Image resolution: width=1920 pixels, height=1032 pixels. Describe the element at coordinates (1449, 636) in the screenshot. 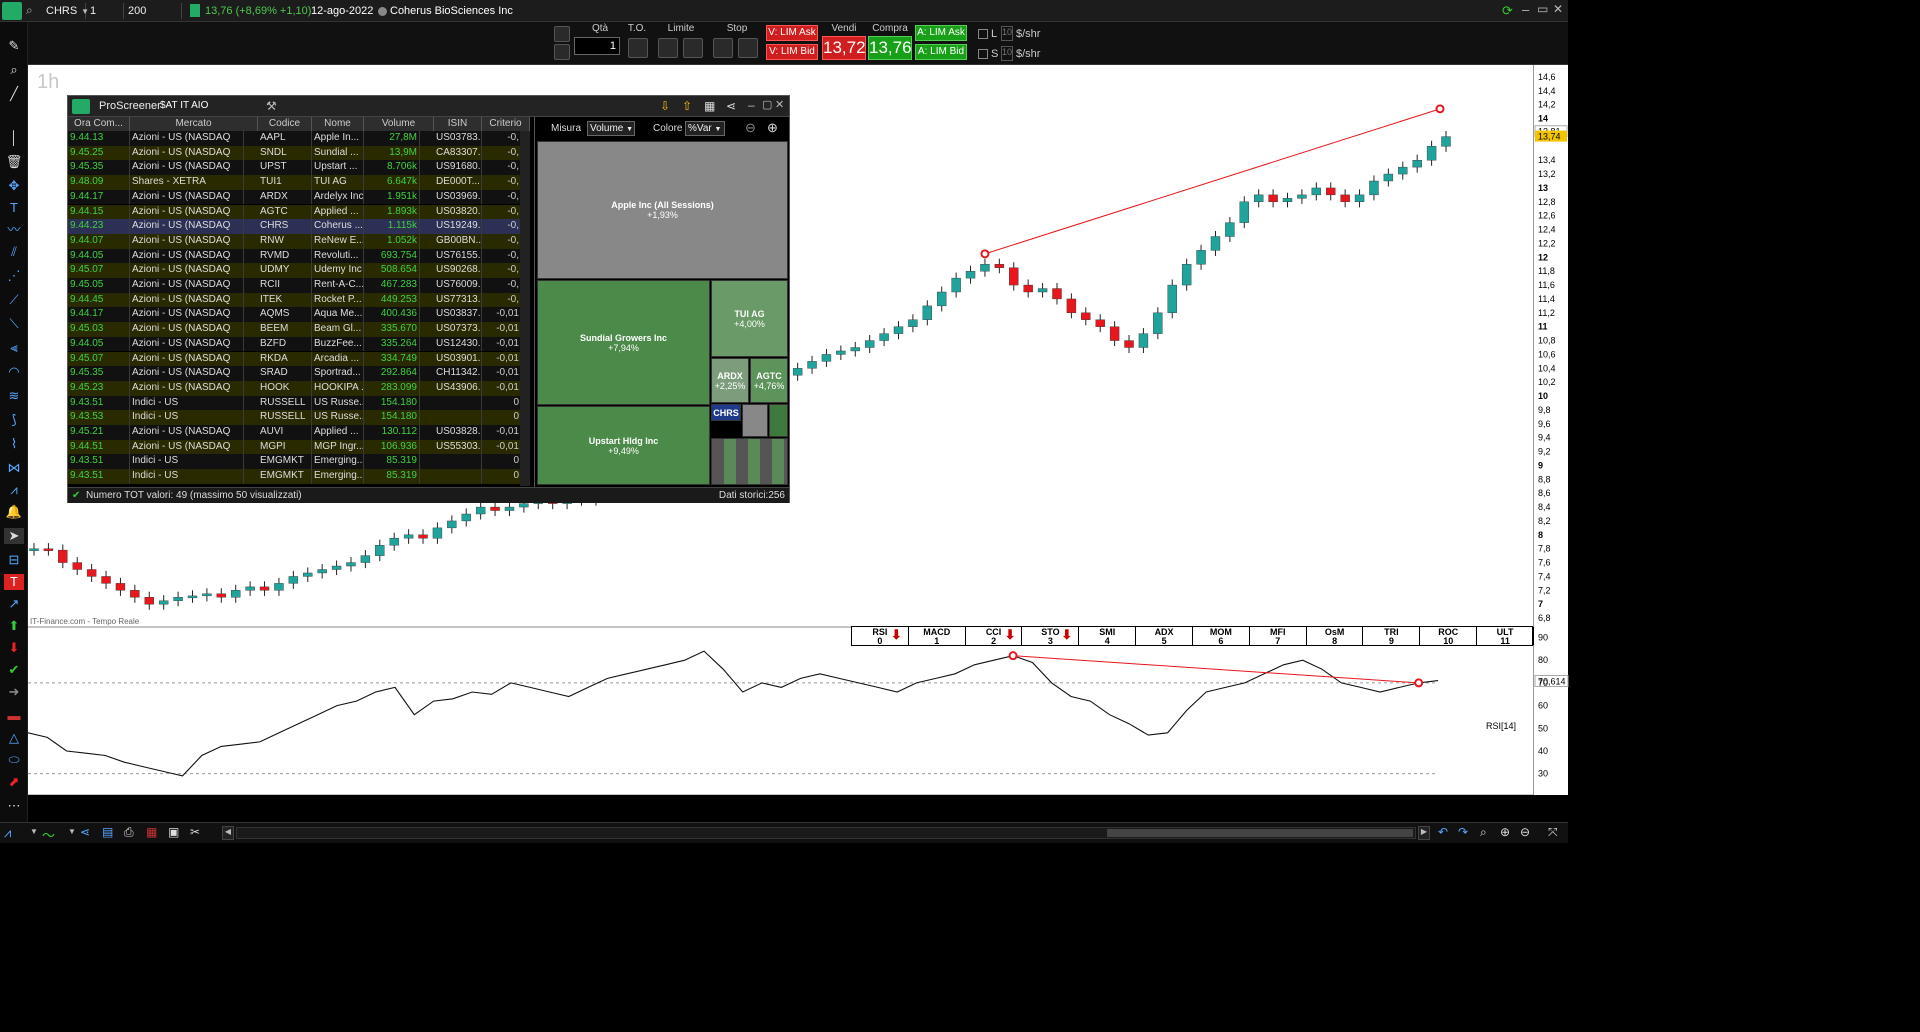

I see `indicator-tab-roc: ROC 10` at that location.